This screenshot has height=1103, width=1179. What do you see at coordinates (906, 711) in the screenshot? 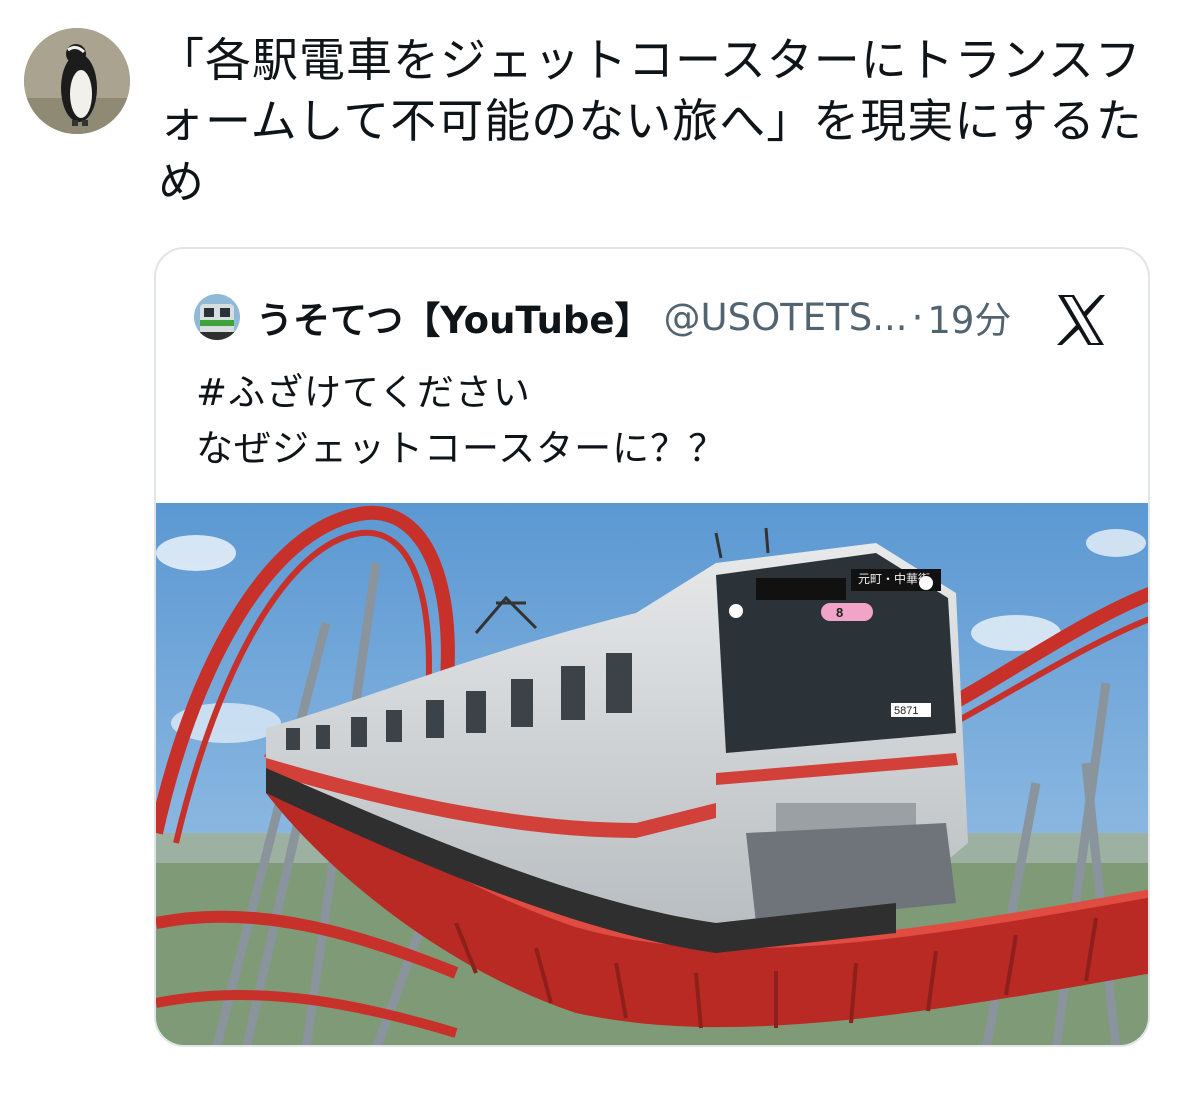
I see `car-number-label: 5871` at bounding box center [906, 711].